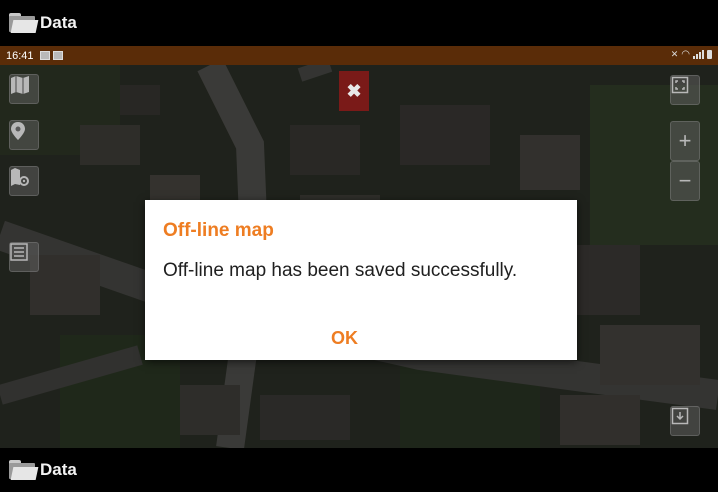 The width and height of the screenshot is (718, 492). Describe the element at coordinates (58, 469) in the screenshot. I see `footer-title: Data` at that location.